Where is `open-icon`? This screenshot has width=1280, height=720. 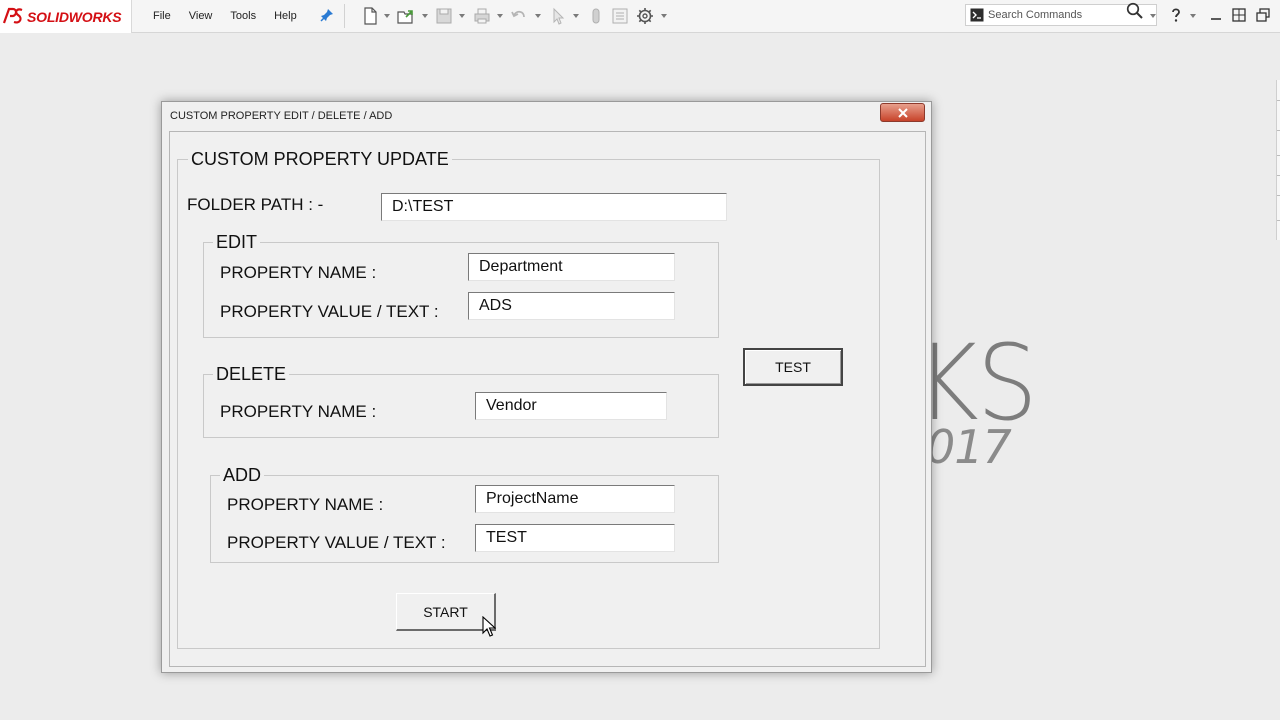
open-icon is located at coordinates (406, 16).